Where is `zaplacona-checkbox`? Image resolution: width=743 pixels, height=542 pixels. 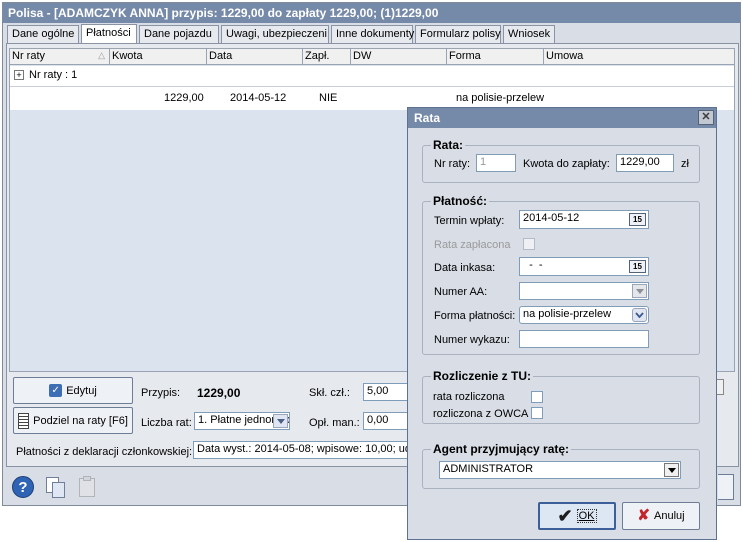
zaplacona-checkbox is located at coordinates (529, 244).